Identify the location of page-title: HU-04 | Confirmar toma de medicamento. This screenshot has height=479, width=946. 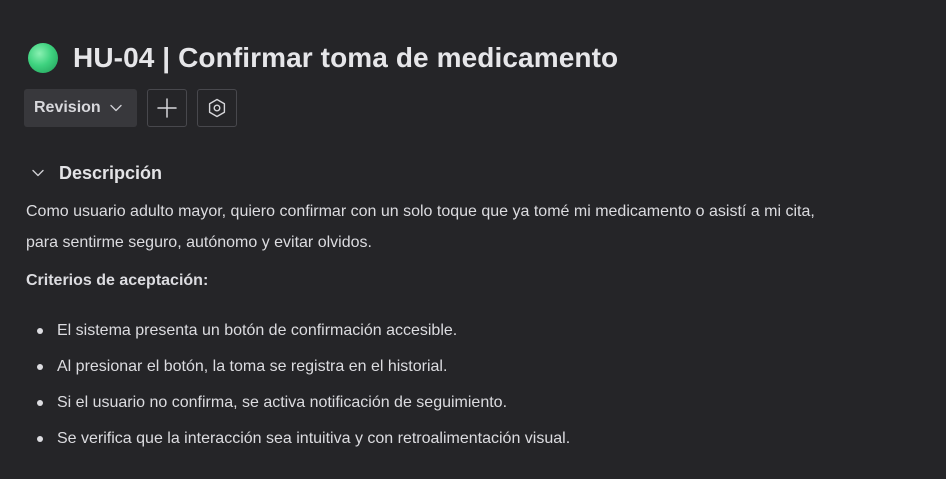
(346, 57).